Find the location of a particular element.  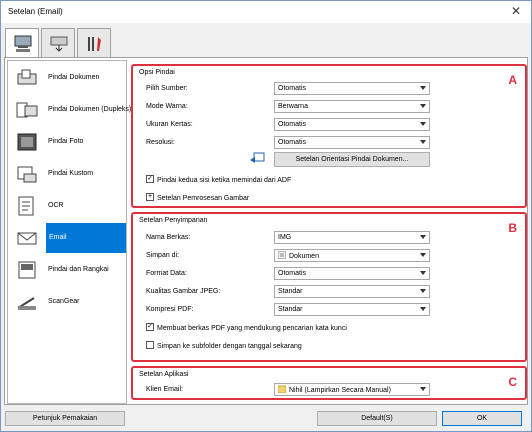

email-client-select: Nihil (Lampirkan Secara Manual) is located at coordinates (352, 389).